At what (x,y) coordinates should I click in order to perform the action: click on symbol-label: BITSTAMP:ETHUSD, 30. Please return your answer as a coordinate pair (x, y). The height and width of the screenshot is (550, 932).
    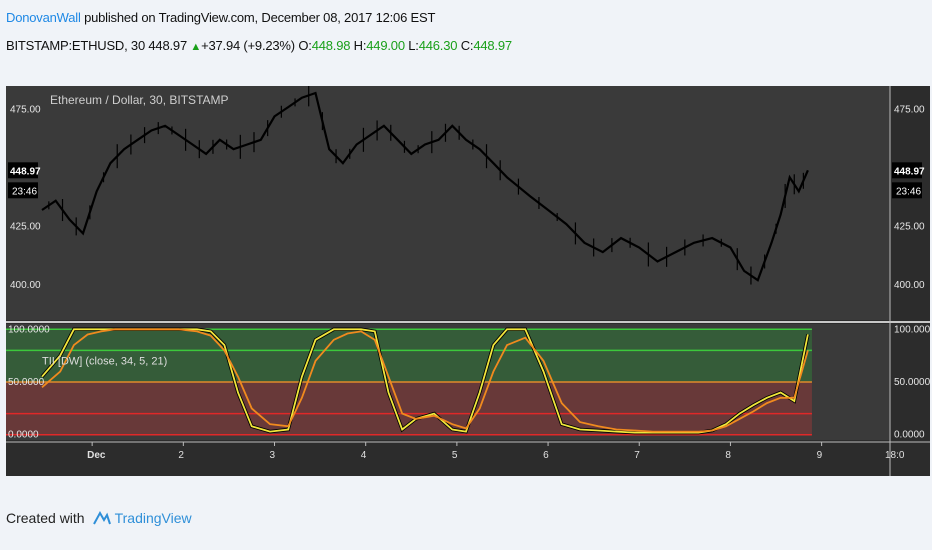
    Looking at the image, I should click on (75, 45).